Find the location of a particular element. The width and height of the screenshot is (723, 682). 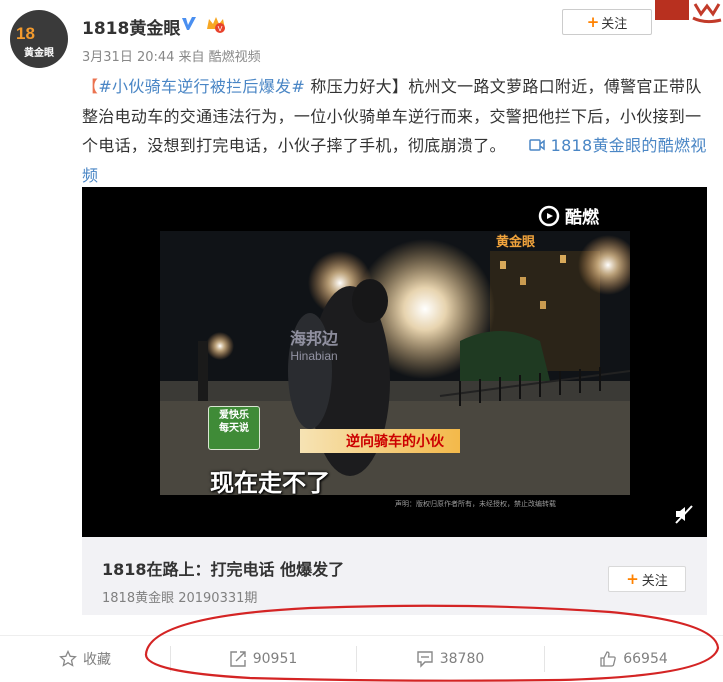

kuran-logo-icon is located at coordinates (549, 215).